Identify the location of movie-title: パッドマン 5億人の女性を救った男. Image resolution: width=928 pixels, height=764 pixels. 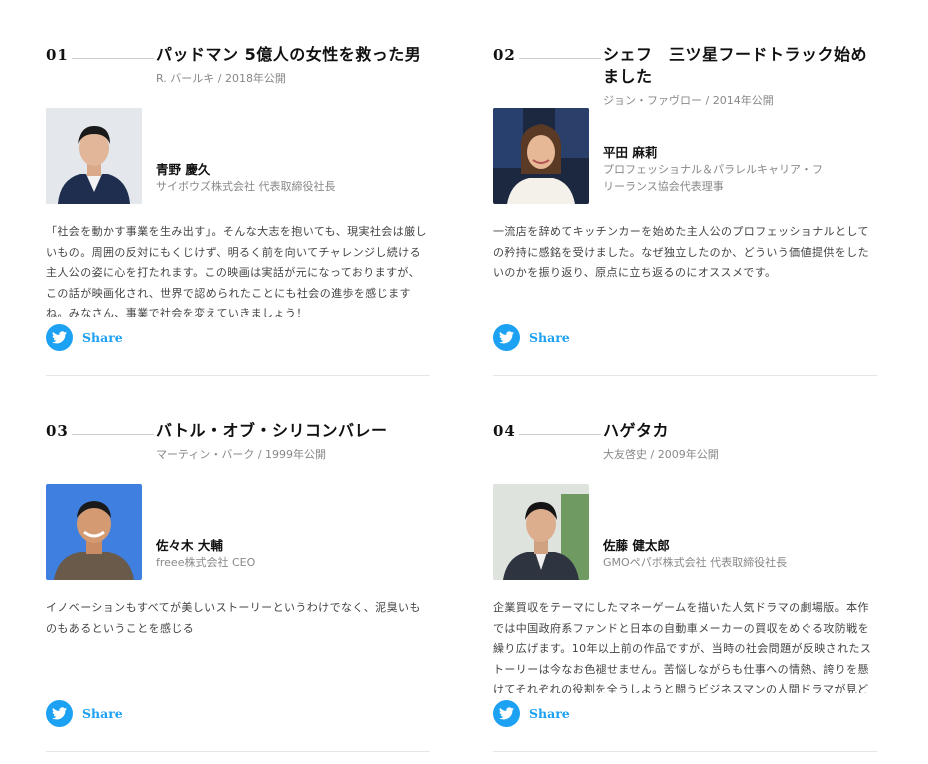
(289, 54).